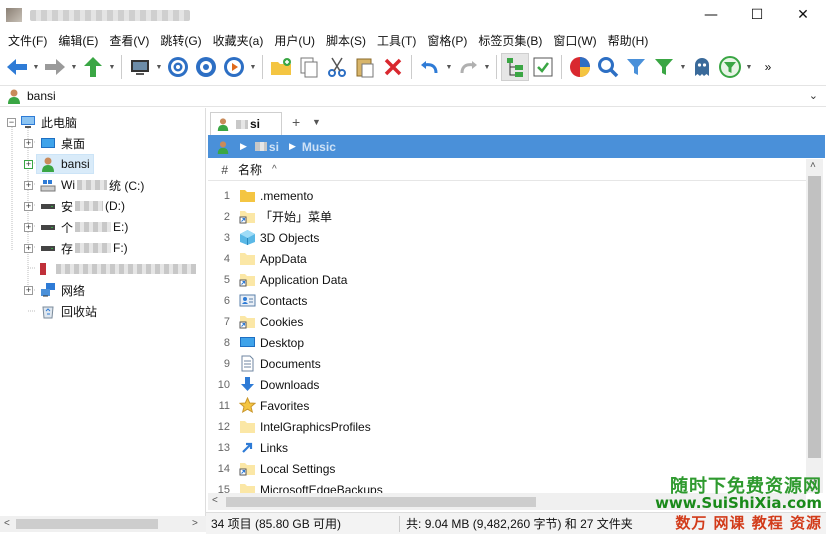 This screenshot has width=826, height=534. I want to click on close-button: ✕, so click(803, 15).